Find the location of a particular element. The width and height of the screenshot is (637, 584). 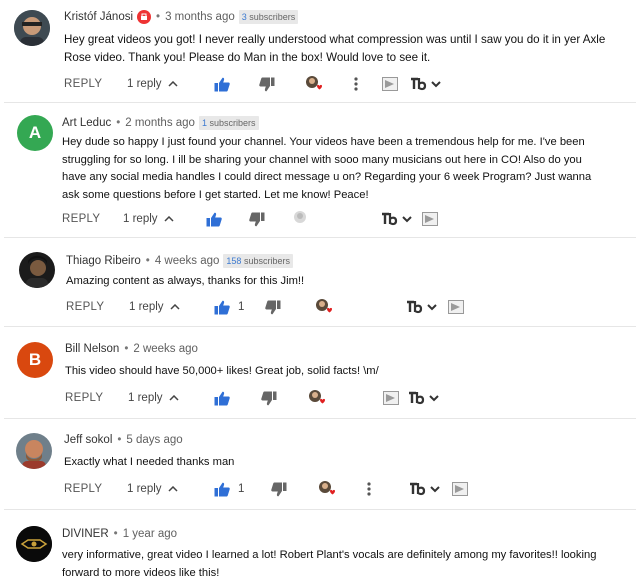

subscriber-badge: 3 subscribers is located at coordinates (268, 17).